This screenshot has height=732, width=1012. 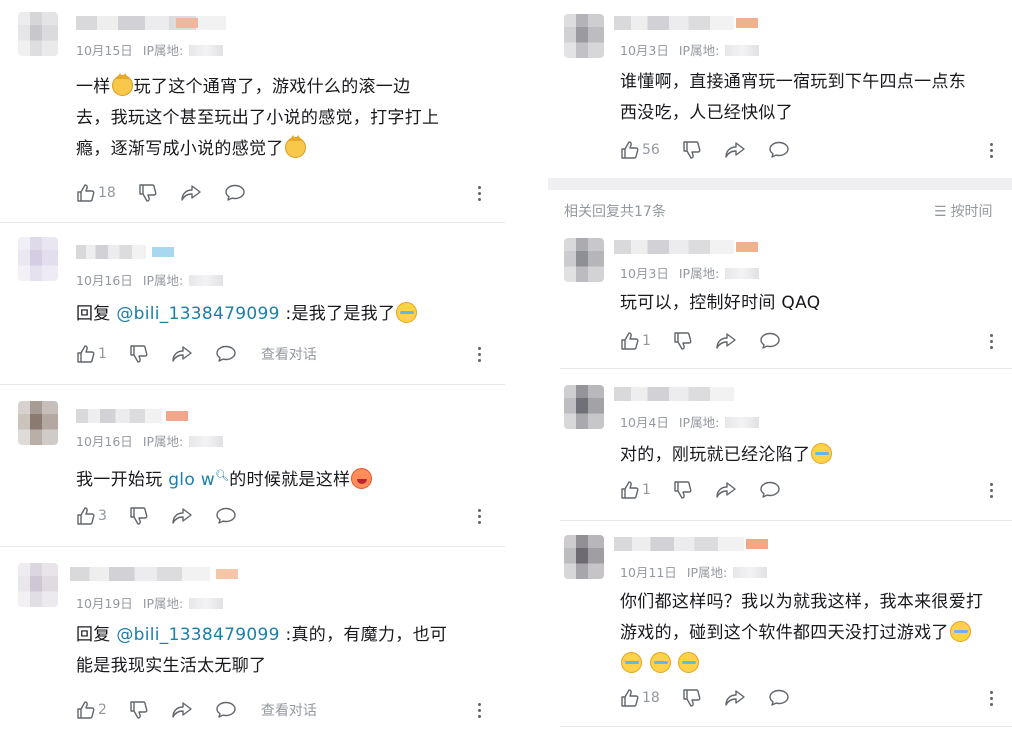 What do you see at coordinates (86, 516) in the screenshot?
I see `thumb-up-icon` at bounding box center [86, 516].